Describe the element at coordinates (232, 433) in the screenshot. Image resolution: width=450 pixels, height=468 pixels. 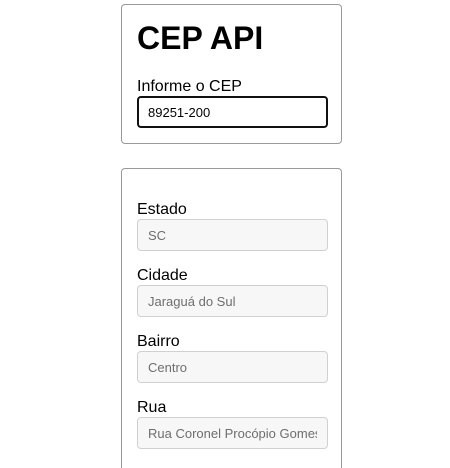
I see `rua-field` at that location.